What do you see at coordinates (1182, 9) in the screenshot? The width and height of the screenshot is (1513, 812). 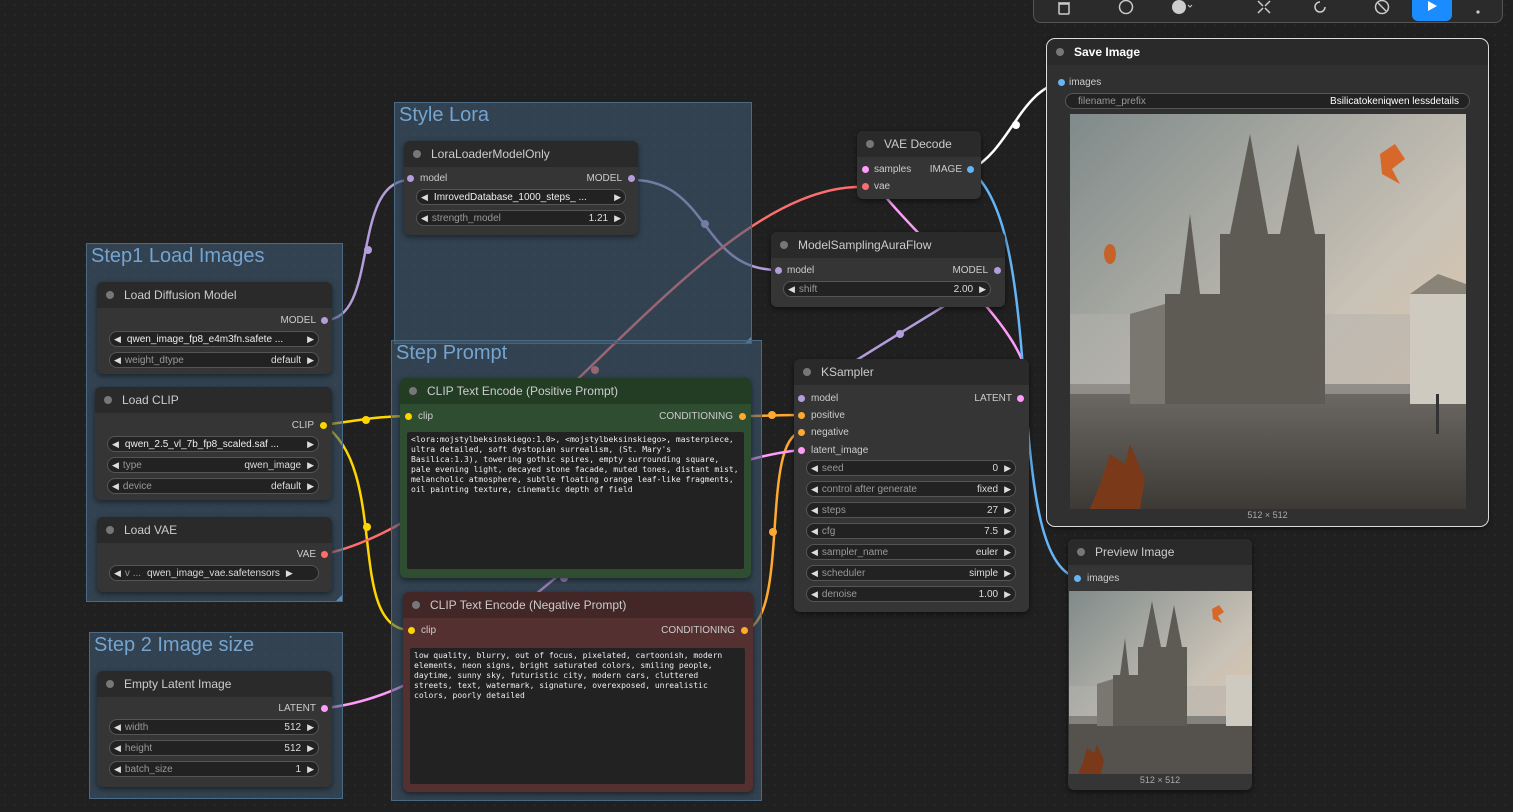 I see `color-icon` at bounding box center [1182, 9].